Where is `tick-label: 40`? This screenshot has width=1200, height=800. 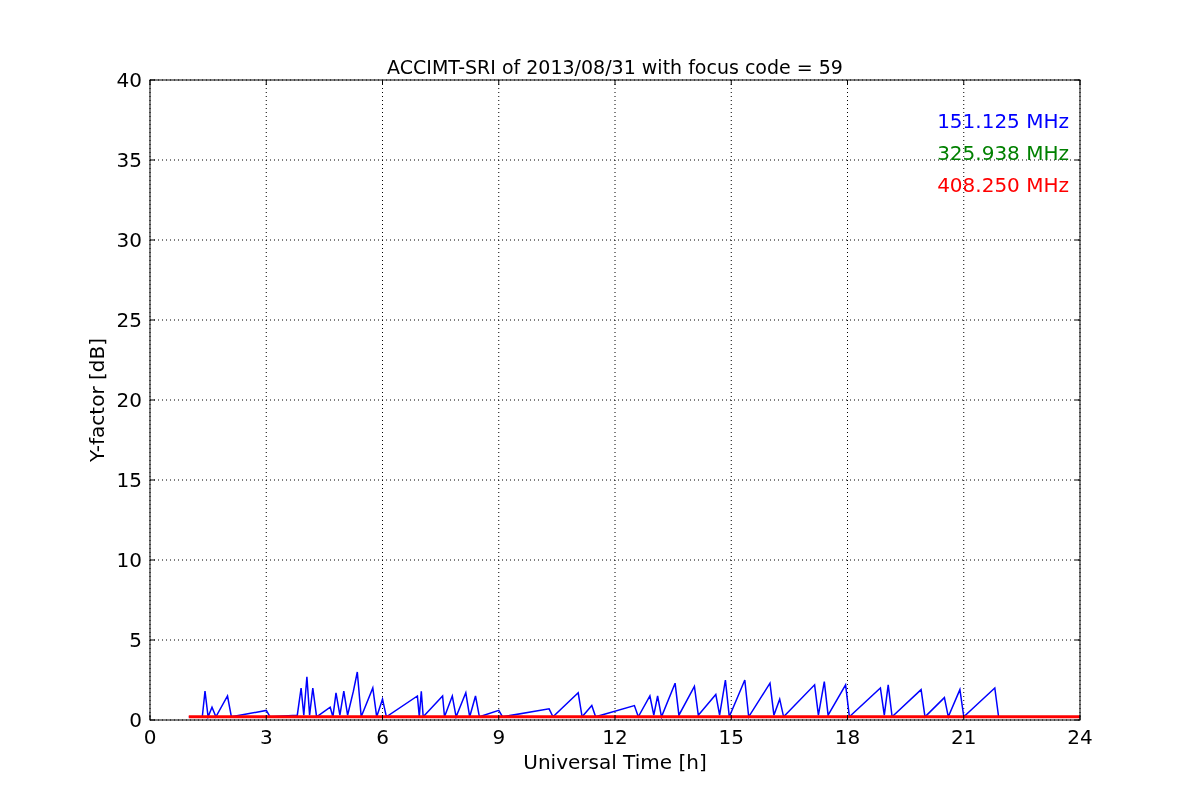
tick-label: 40 is located at coordinates (129, 80).